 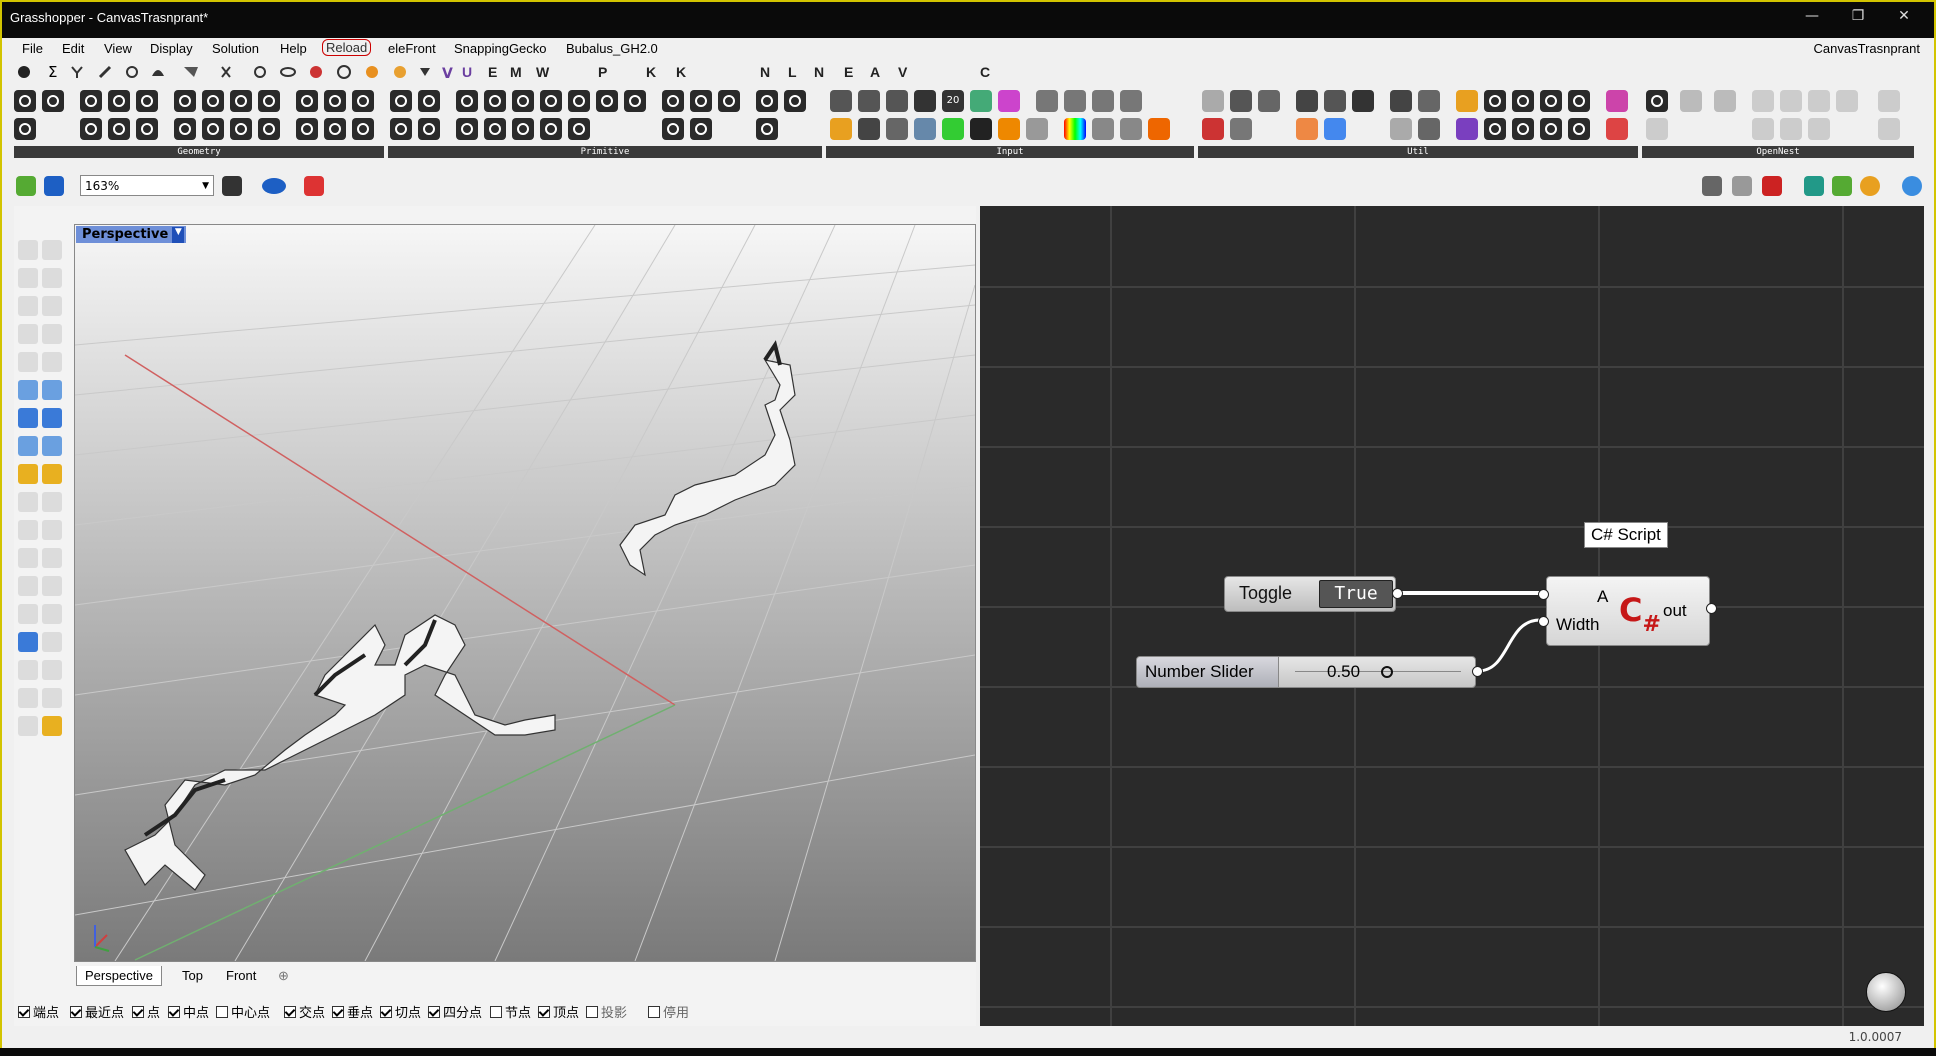 What do you see at coordinates (841, 129) in the screenshot?
I see `gradient-icon` at bounding box center [841, 129].